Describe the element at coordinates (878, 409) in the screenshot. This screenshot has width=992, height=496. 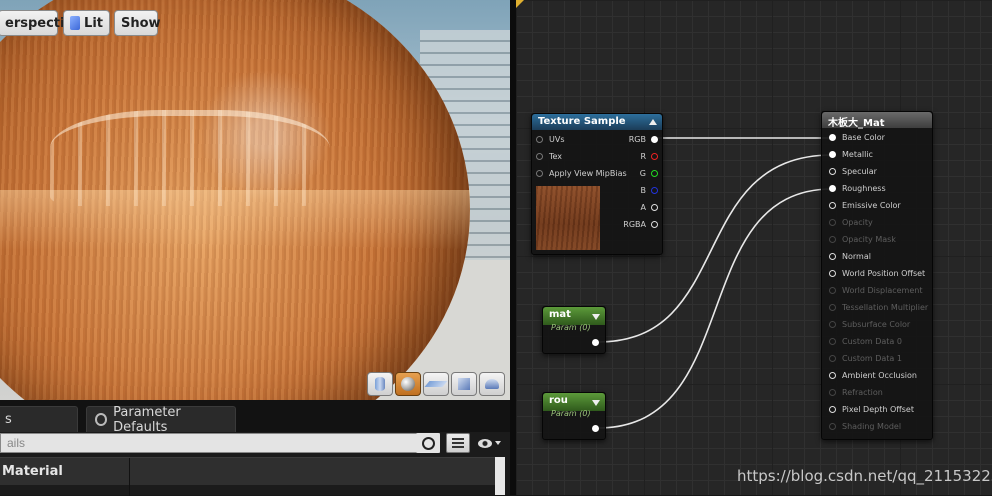
I see `material-input-label: Pixel Depth Offset` at that location.